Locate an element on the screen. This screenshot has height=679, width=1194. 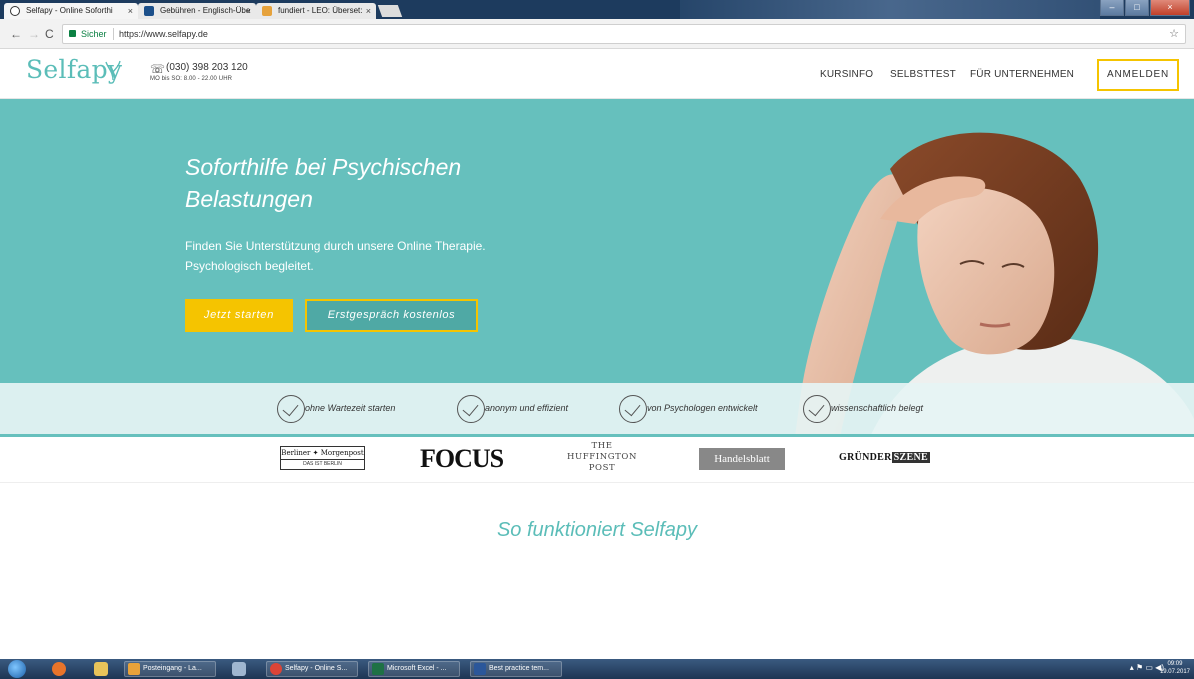
dictionary-icon is located at coordinates (149, 11).